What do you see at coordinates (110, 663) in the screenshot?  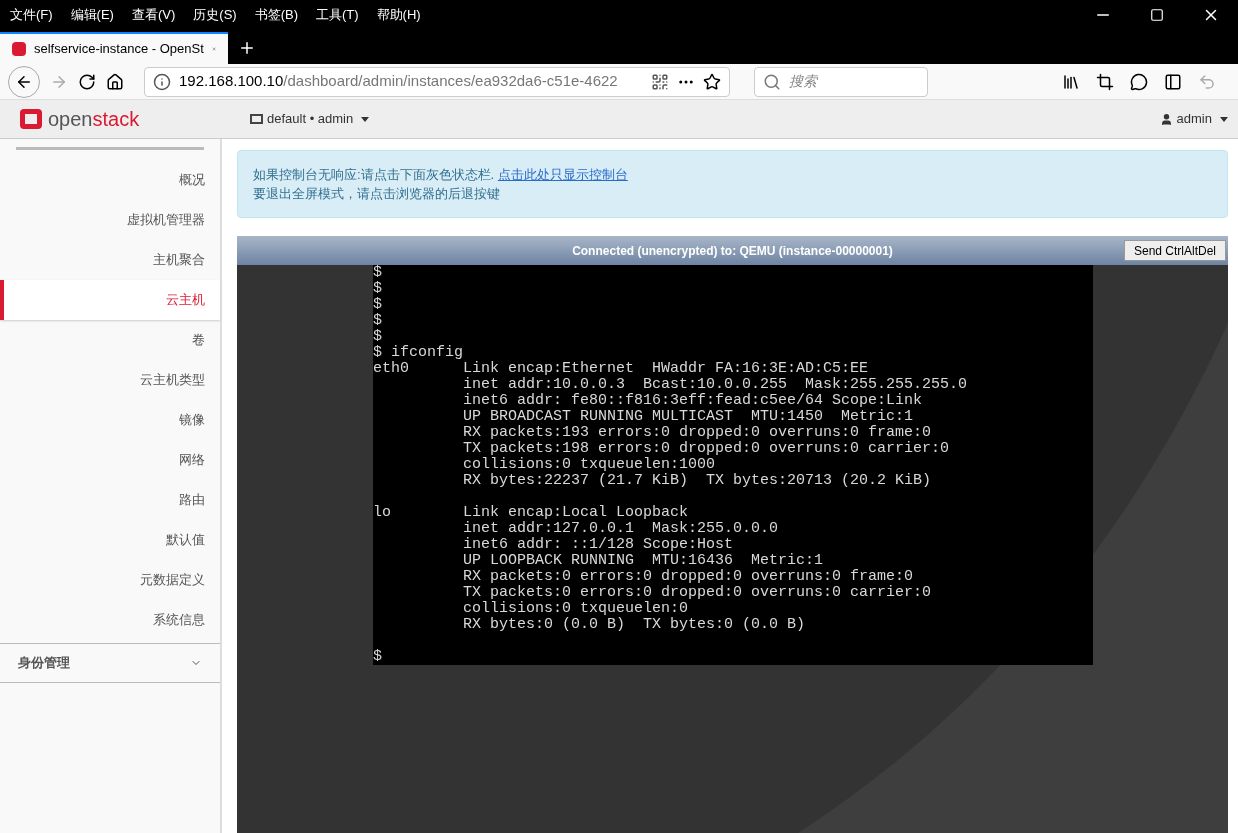 I see `sidebar-section: 身份管理` at bounding box center [110, 663].